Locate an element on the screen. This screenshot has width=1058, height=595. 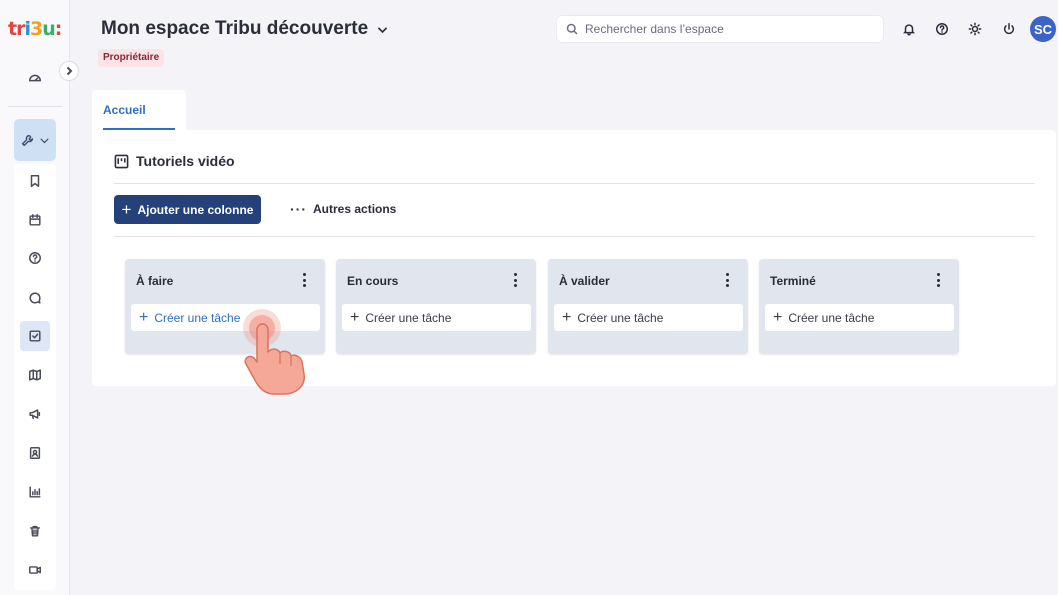
column-title: À valider is located at coordinates (584, 281).